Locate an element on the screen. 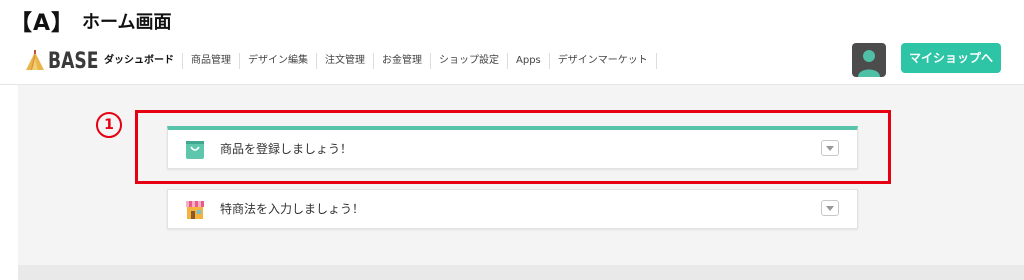 The height and width of the screenshot is (280, 1024). legal-notice-card: 特商法を入力しましょう！ is located at coordinates (512, 209).